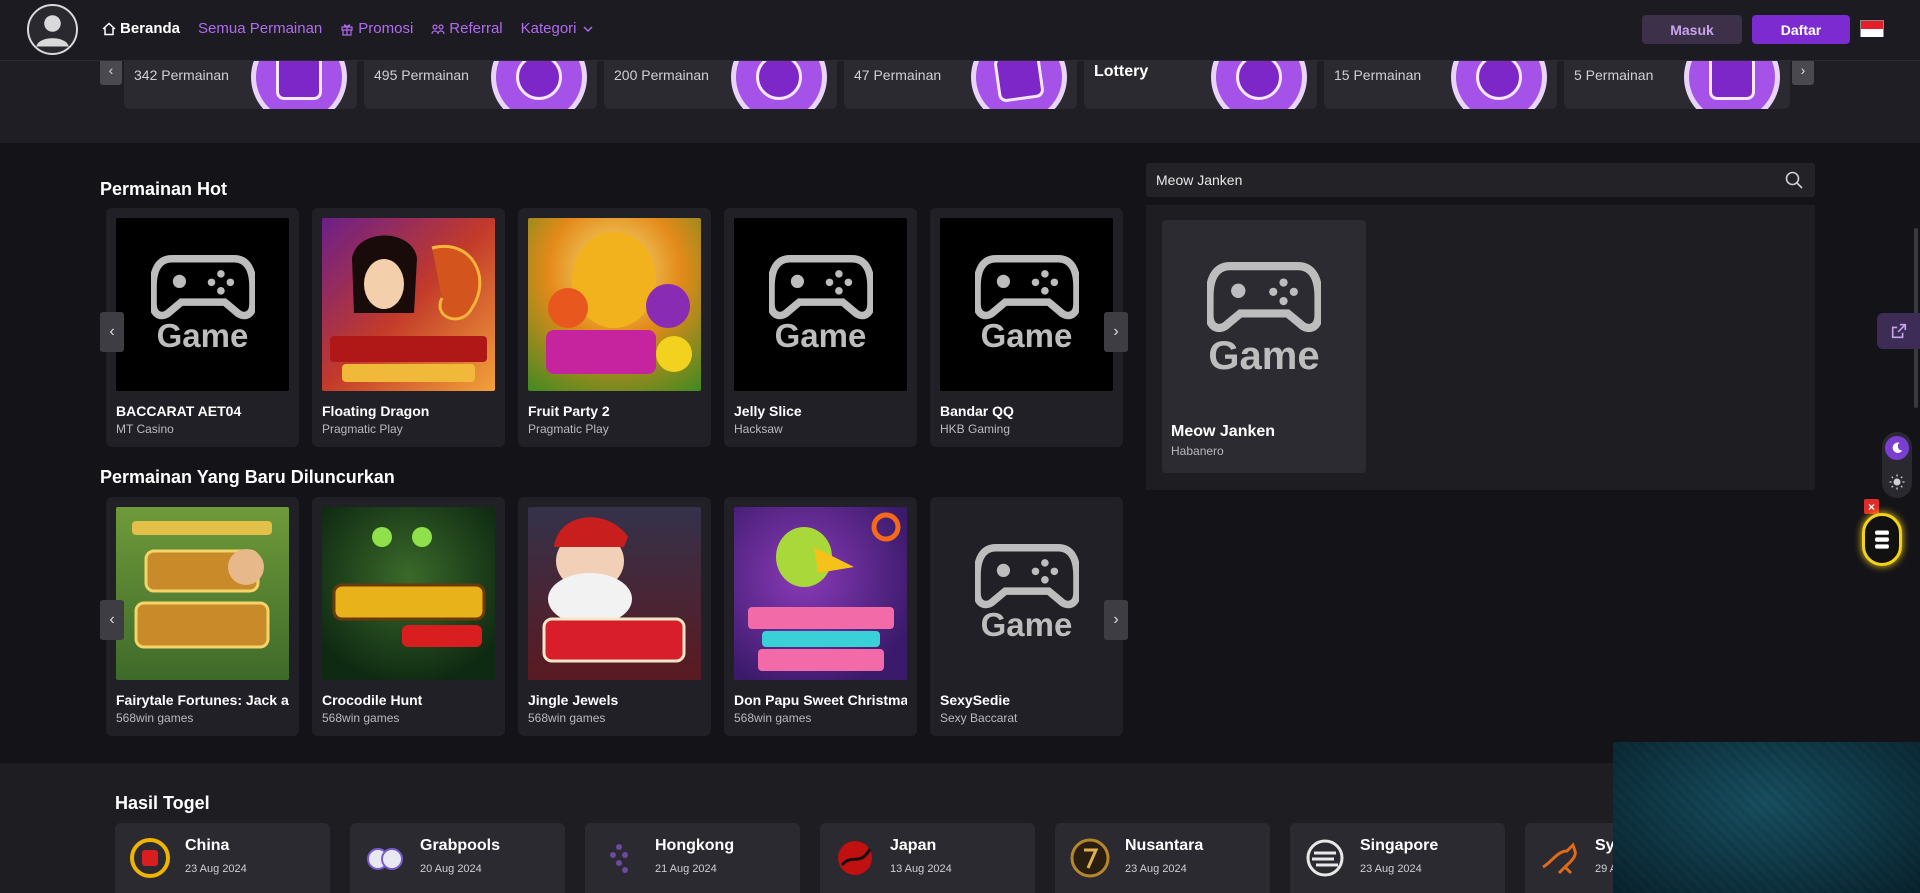 Image resolution: width=1920 pixels, height=893 pixels. What do you see at coordinates (207, 845) in the screenshot?
I see `togel-name: China` at bounding box center [207, 845].